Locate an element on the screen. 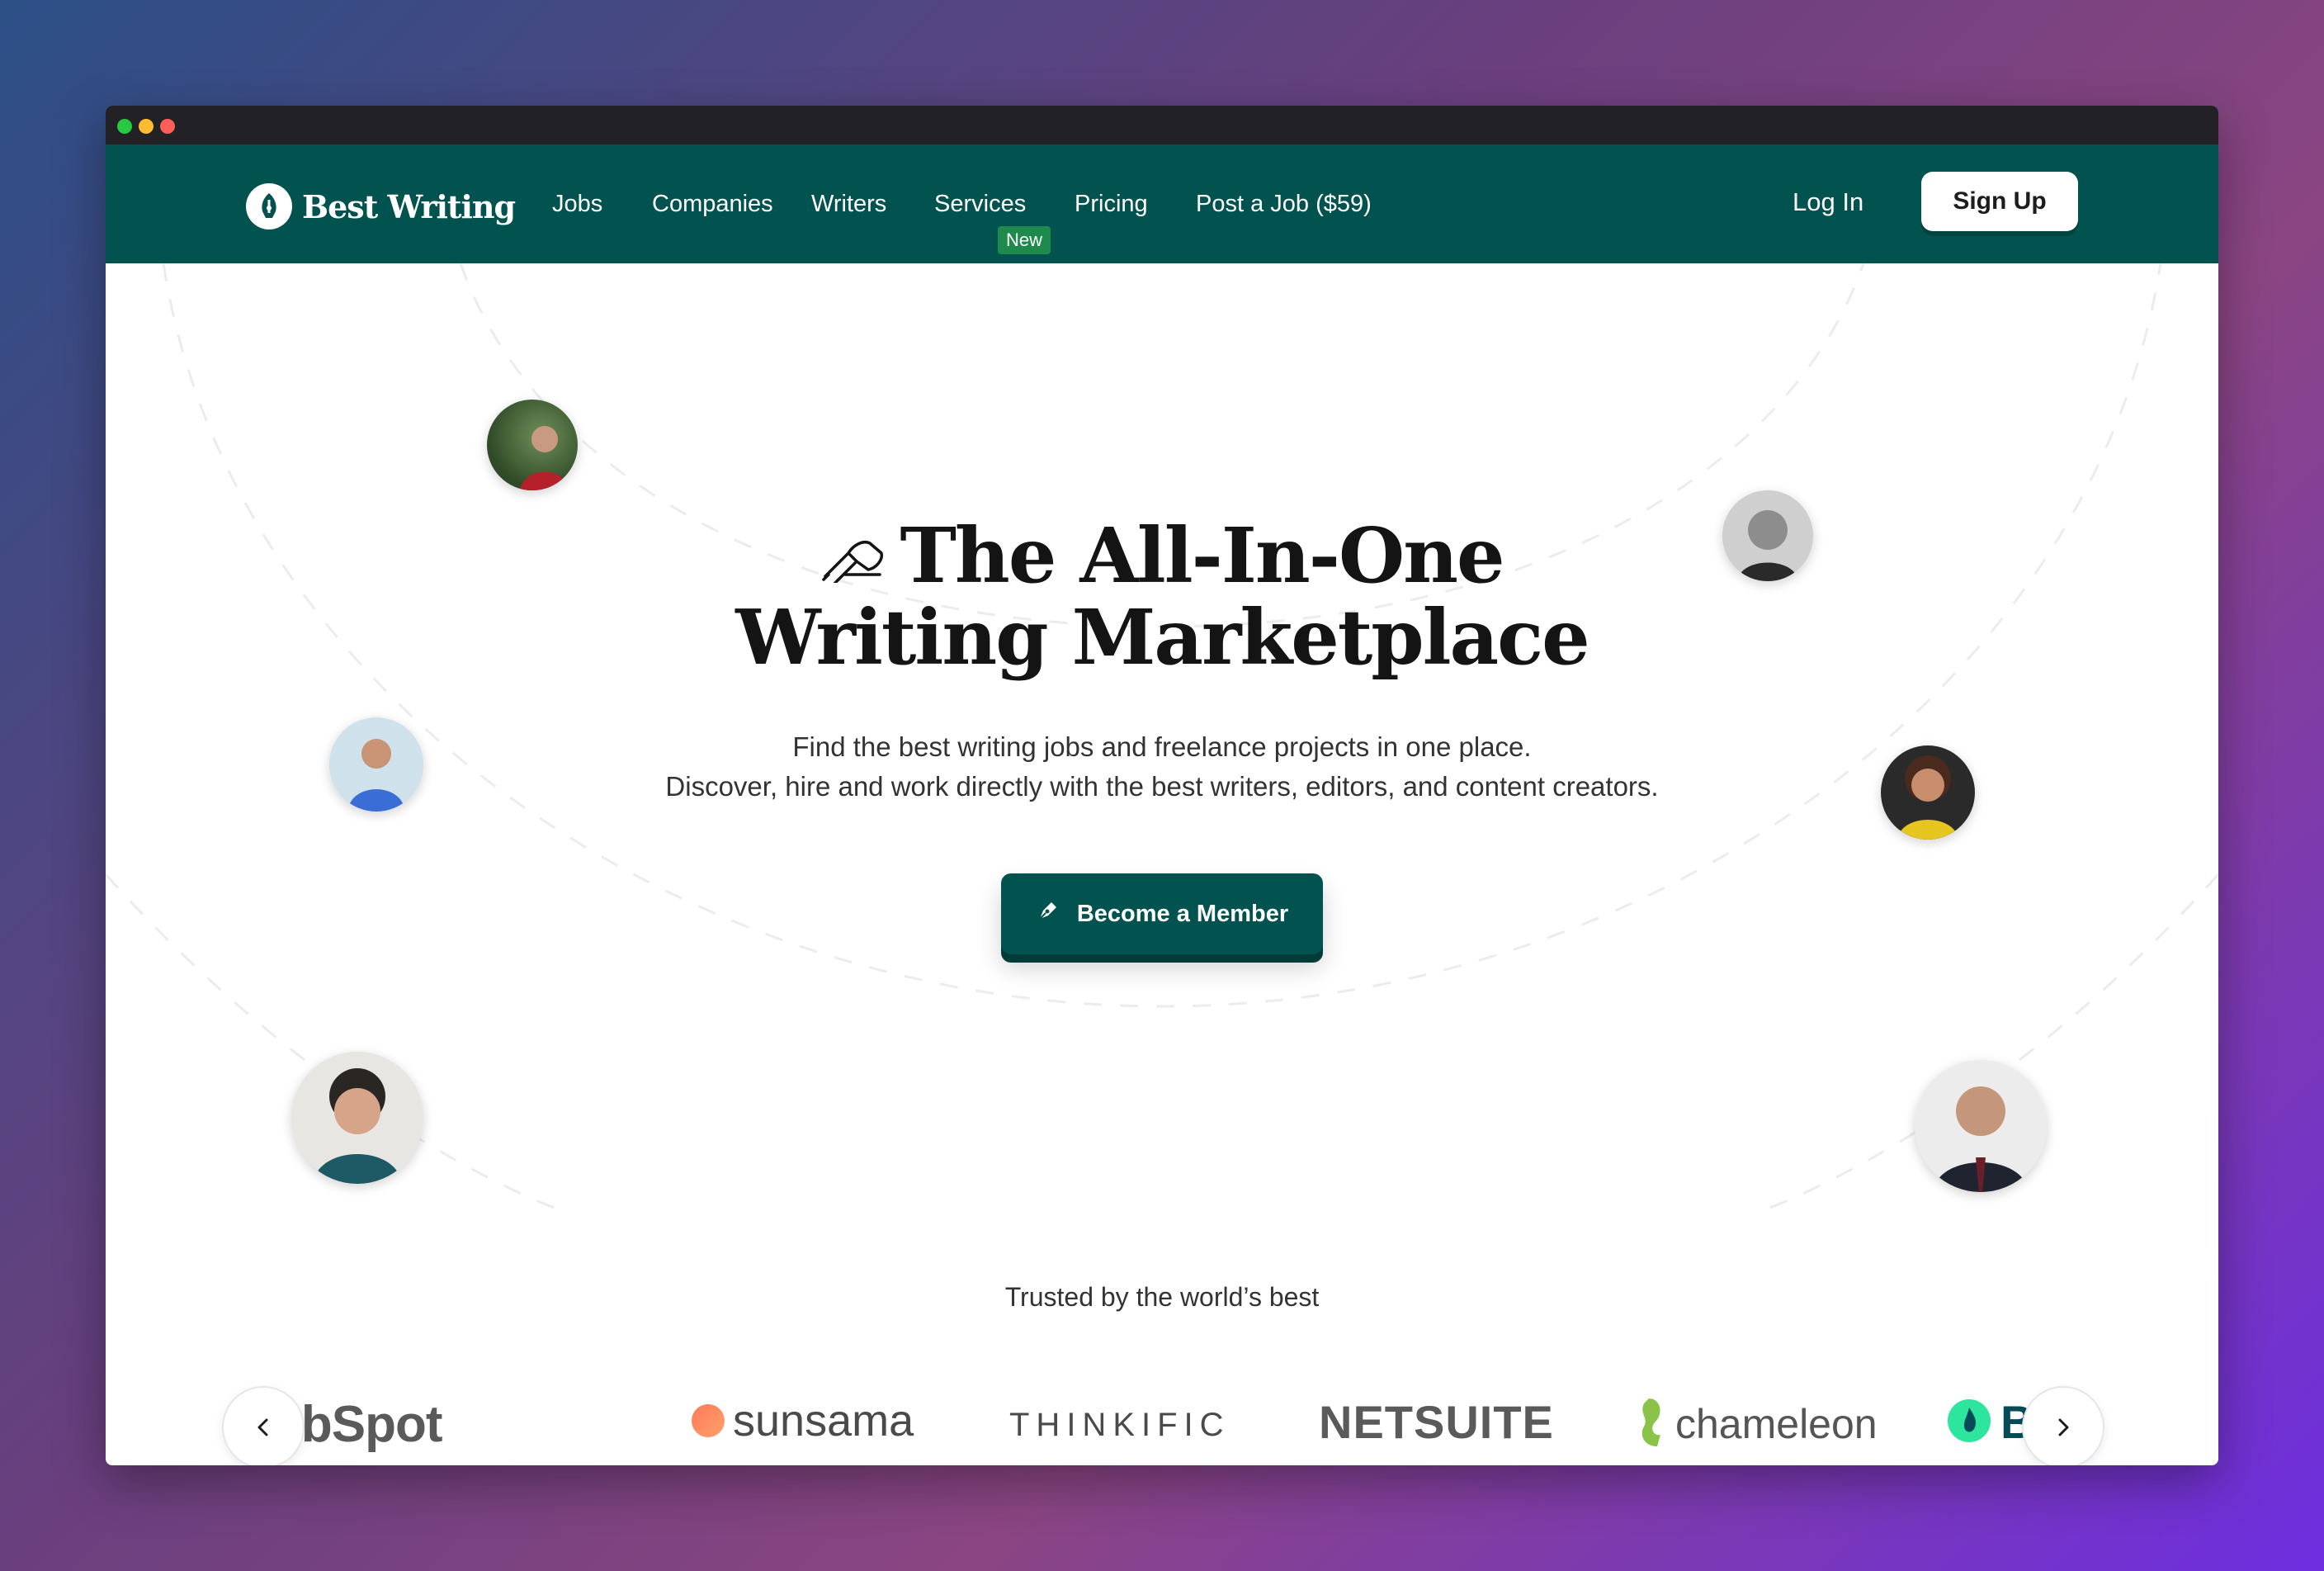 The width and height of the screenshot is (2324, 1571). logo-text: Best Writing is located at coordinates (409, 206).